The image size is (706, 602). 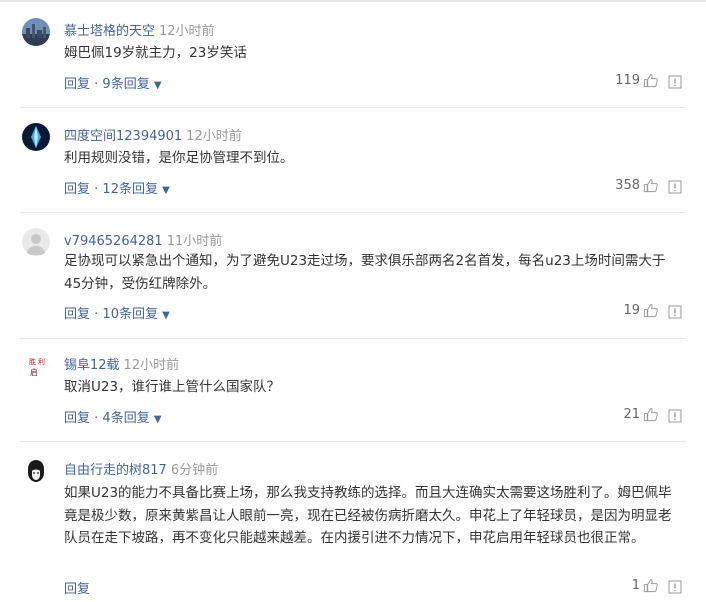 I want to click on comment-actions: 回复 · 9条回复 ▼, so click(x=113, y=82).